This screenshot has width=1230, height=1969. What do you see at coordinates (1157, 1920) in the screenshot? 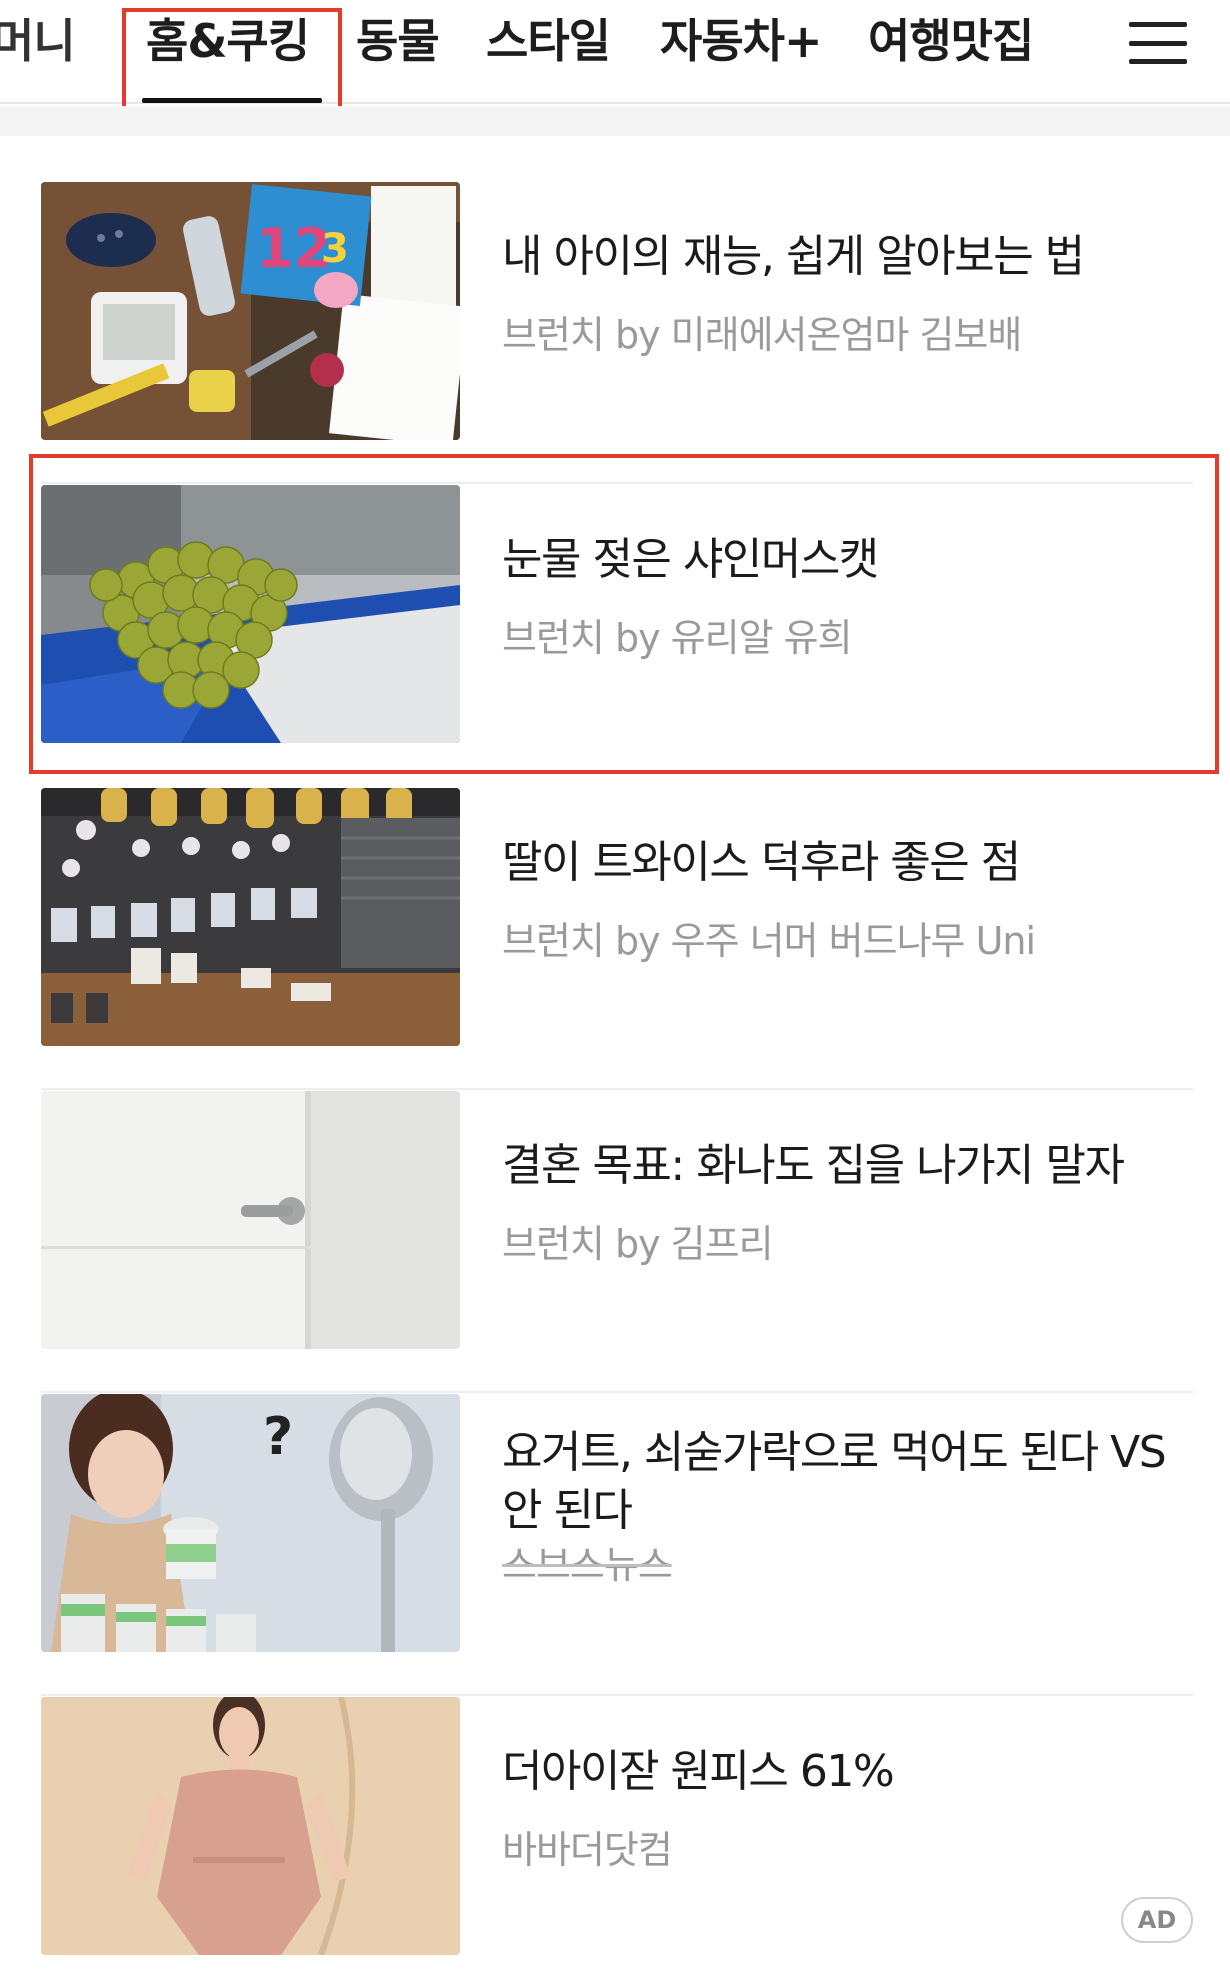
I see `ad-badge: AD` at bounding box center [1157, 1920].